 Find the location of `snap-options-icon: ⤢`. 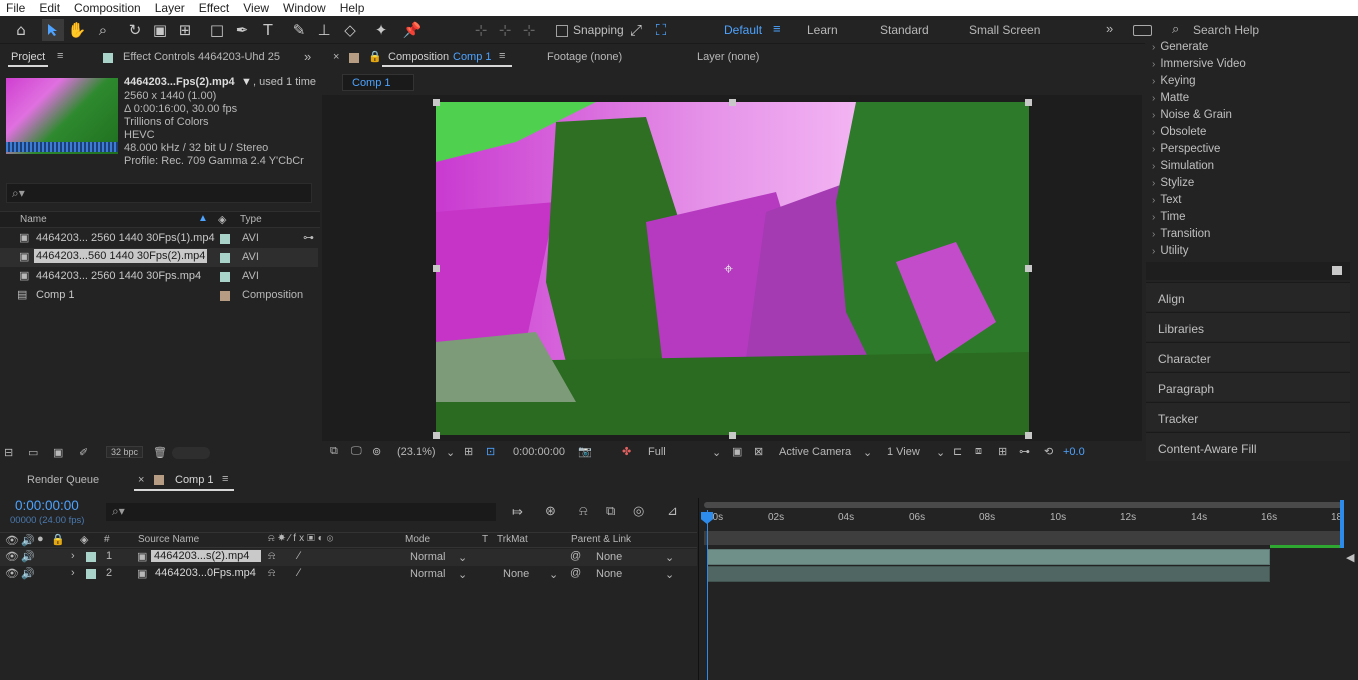

snap-options-icon: ⤢ is located at coordinates (636, 30).